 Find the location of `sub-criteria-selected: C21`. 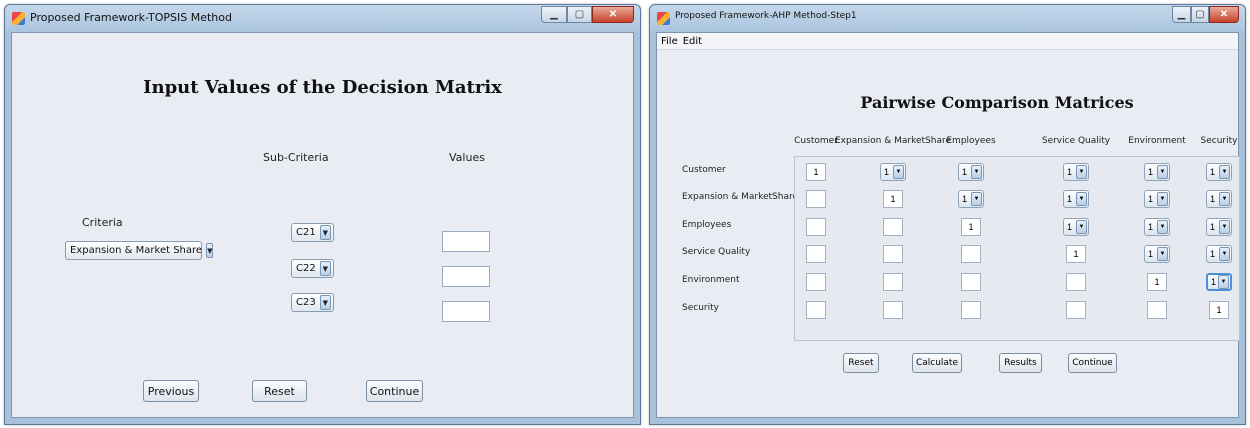

sub-criteria-selected: C21 is located at coordinates (306, 232).